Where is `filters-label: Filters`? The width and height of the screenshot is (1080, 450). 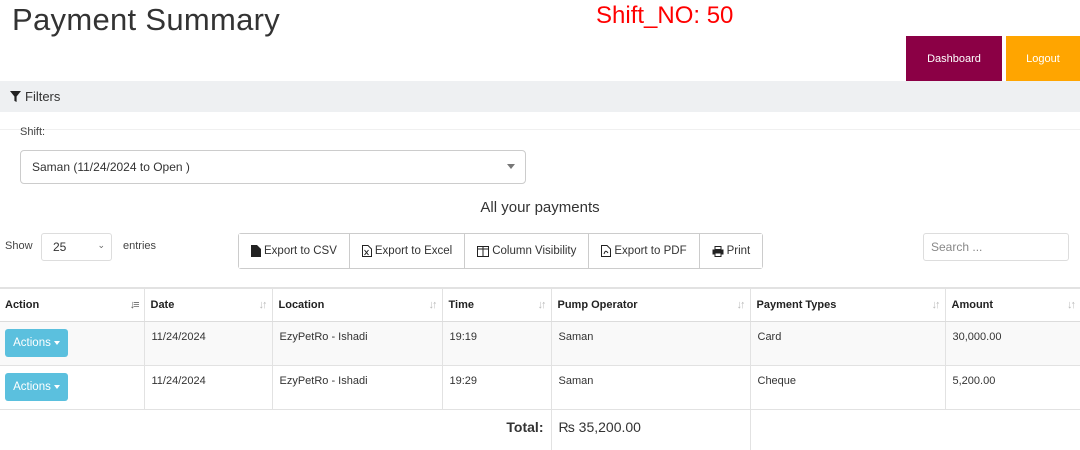
filters-label: Filters is located at coordinates (43, 96).